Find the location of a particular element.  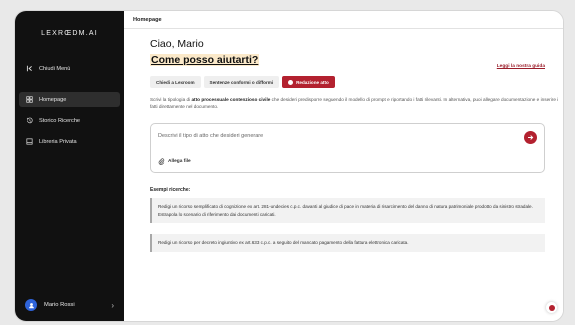

desc-bold: atto processuale contenzioso civile is located at coordinates (231, 99).